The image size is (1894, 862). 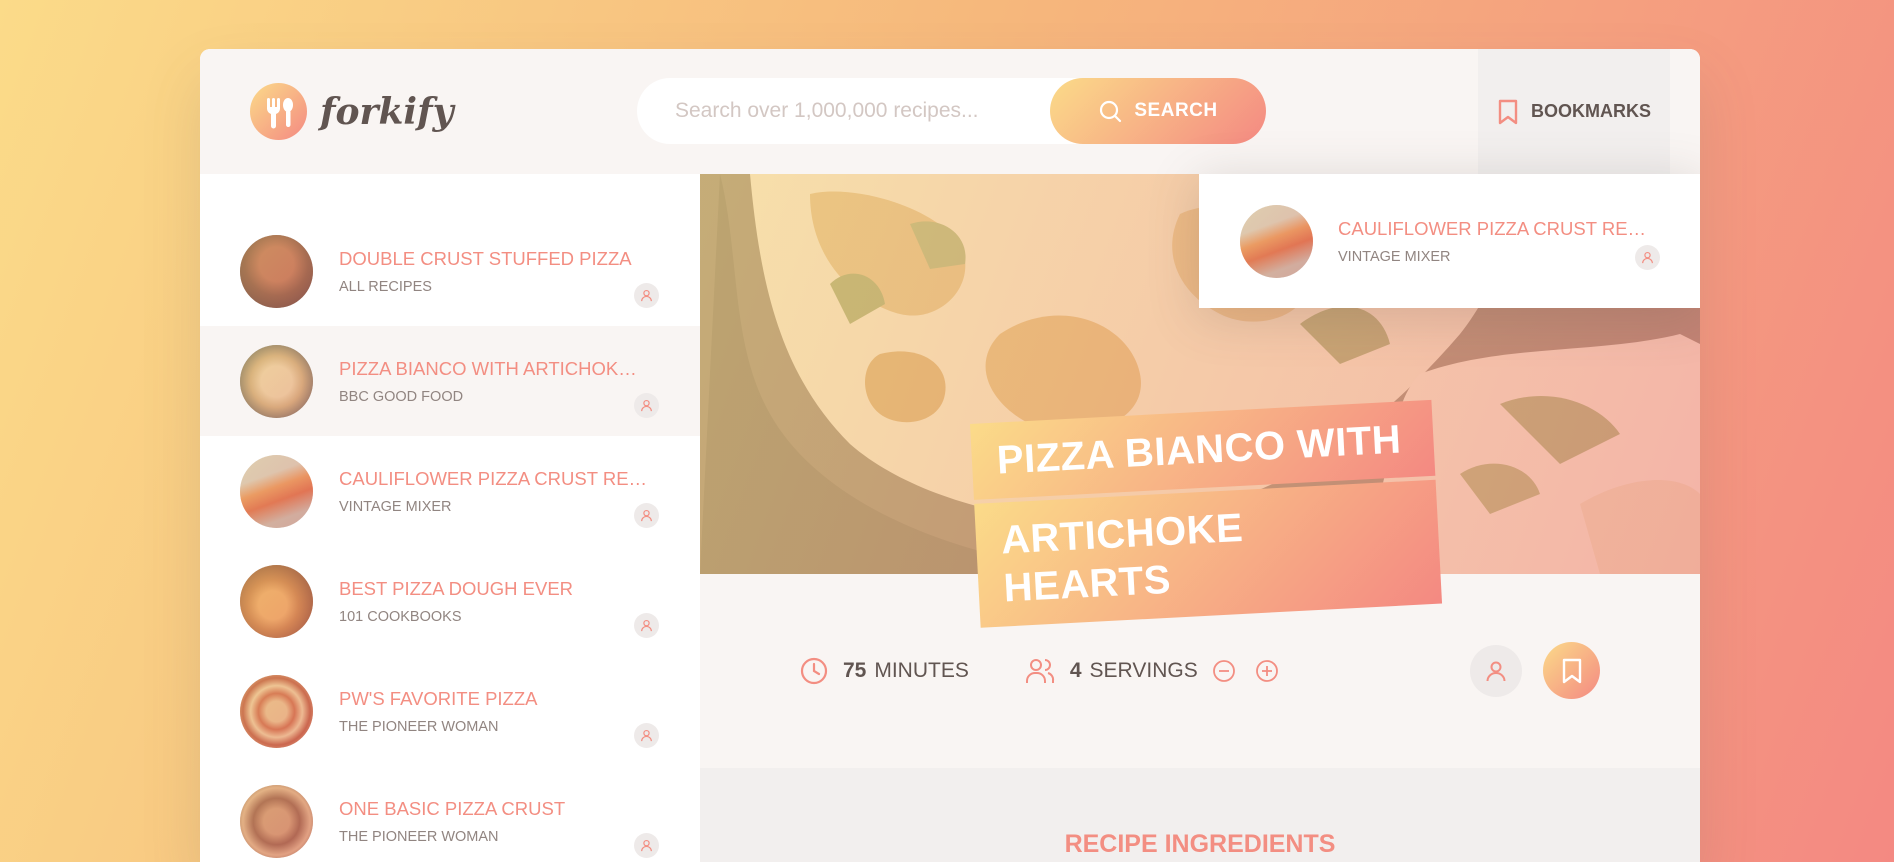 What do you see at coordinates (1200, 844) in the screenshot?
I see `ingredients-heading: RECIPE INGREDIENTS` at bounding box center [1200, 844].